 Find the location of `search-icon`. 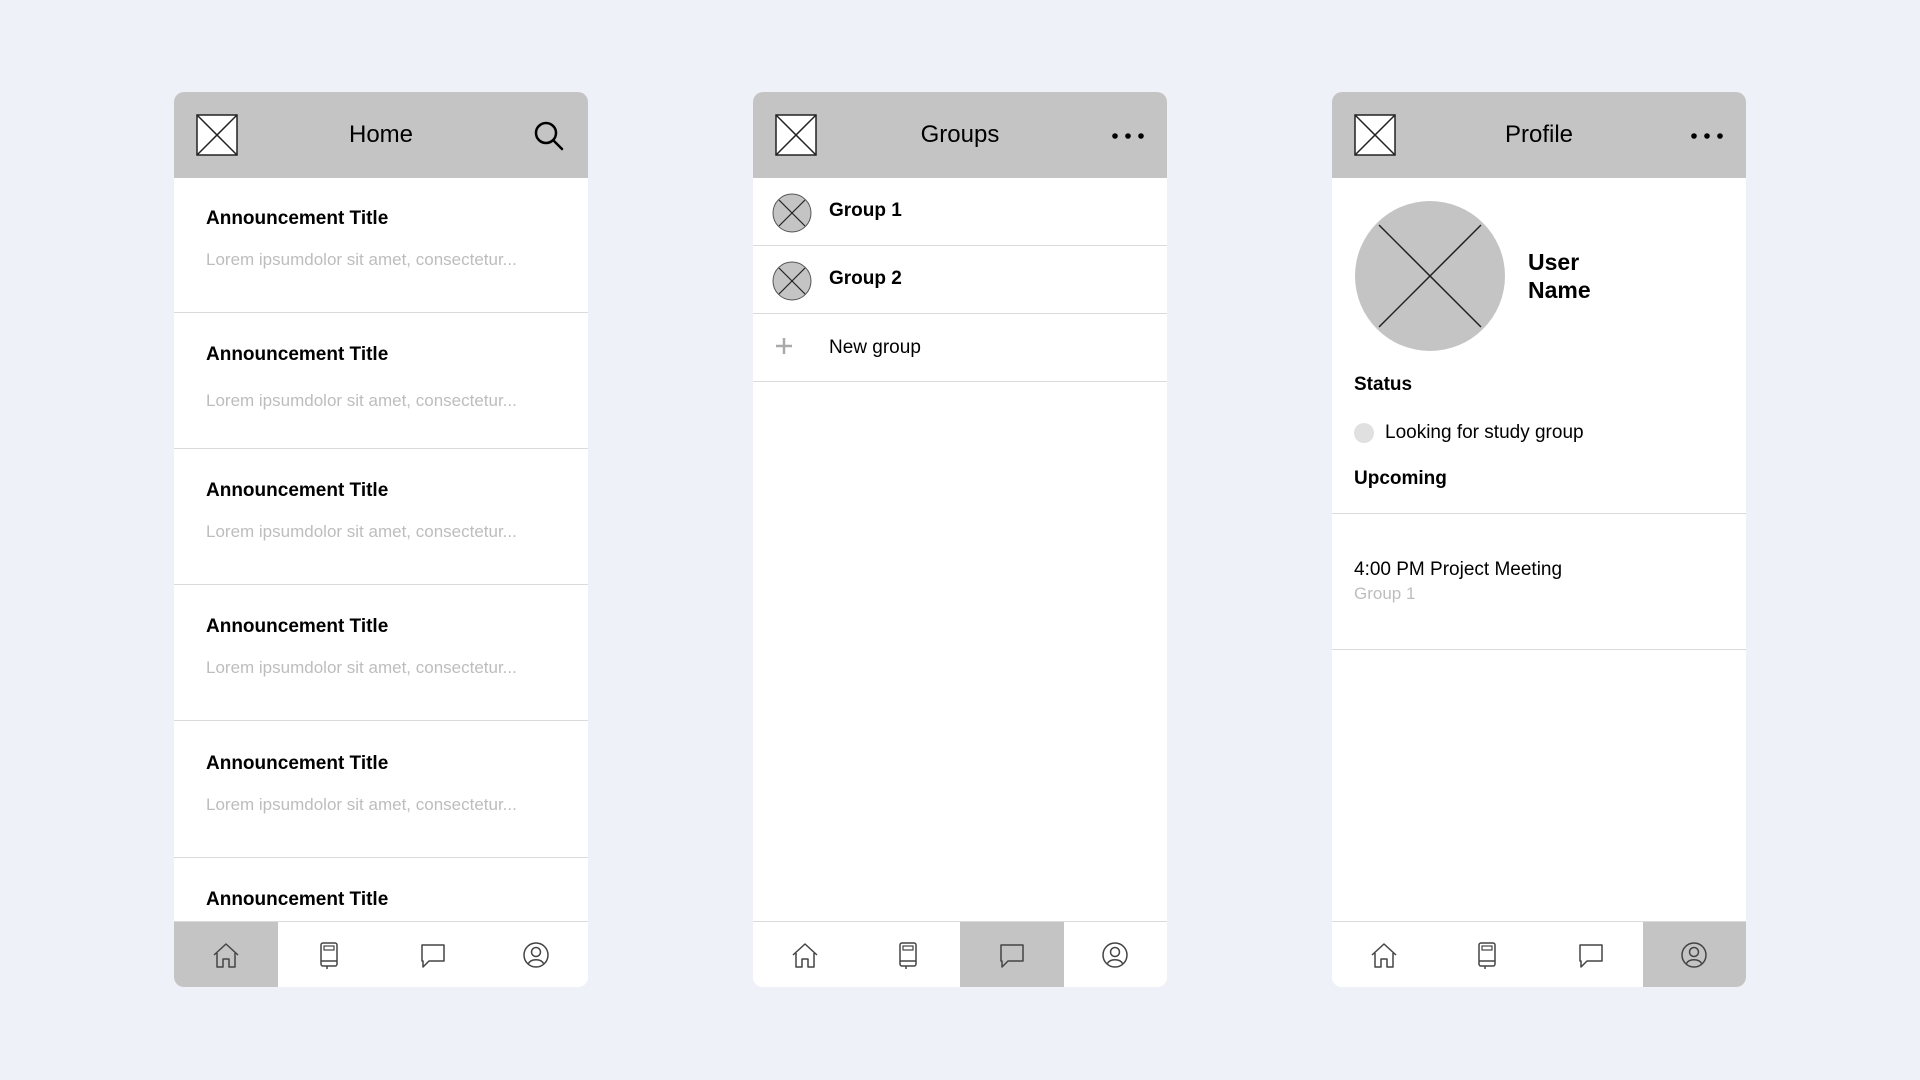

search-icon is located at coordinates (549, 136).